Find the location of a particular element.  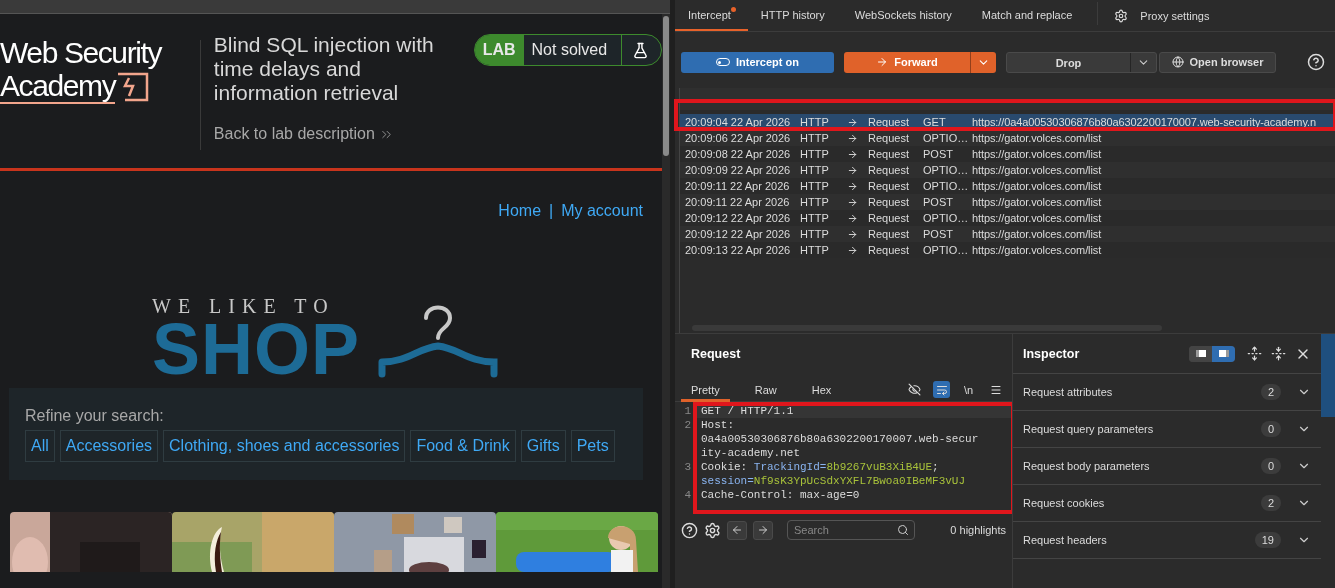

category-link: Accessories is located at coordinates (109, 446).